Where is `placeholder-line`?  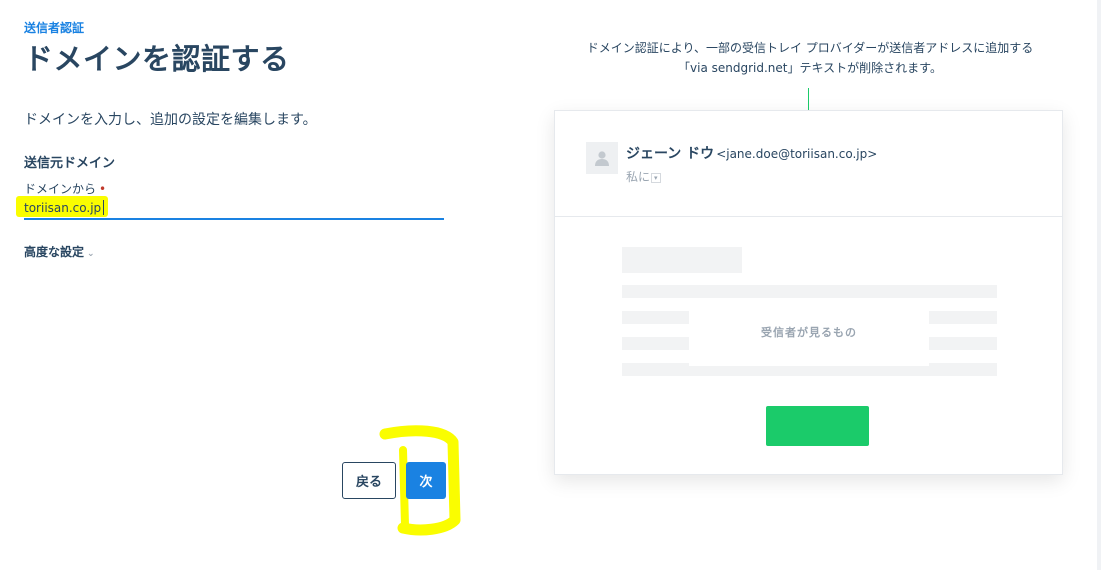
placeholder-line is located at coordinates (809, 291).